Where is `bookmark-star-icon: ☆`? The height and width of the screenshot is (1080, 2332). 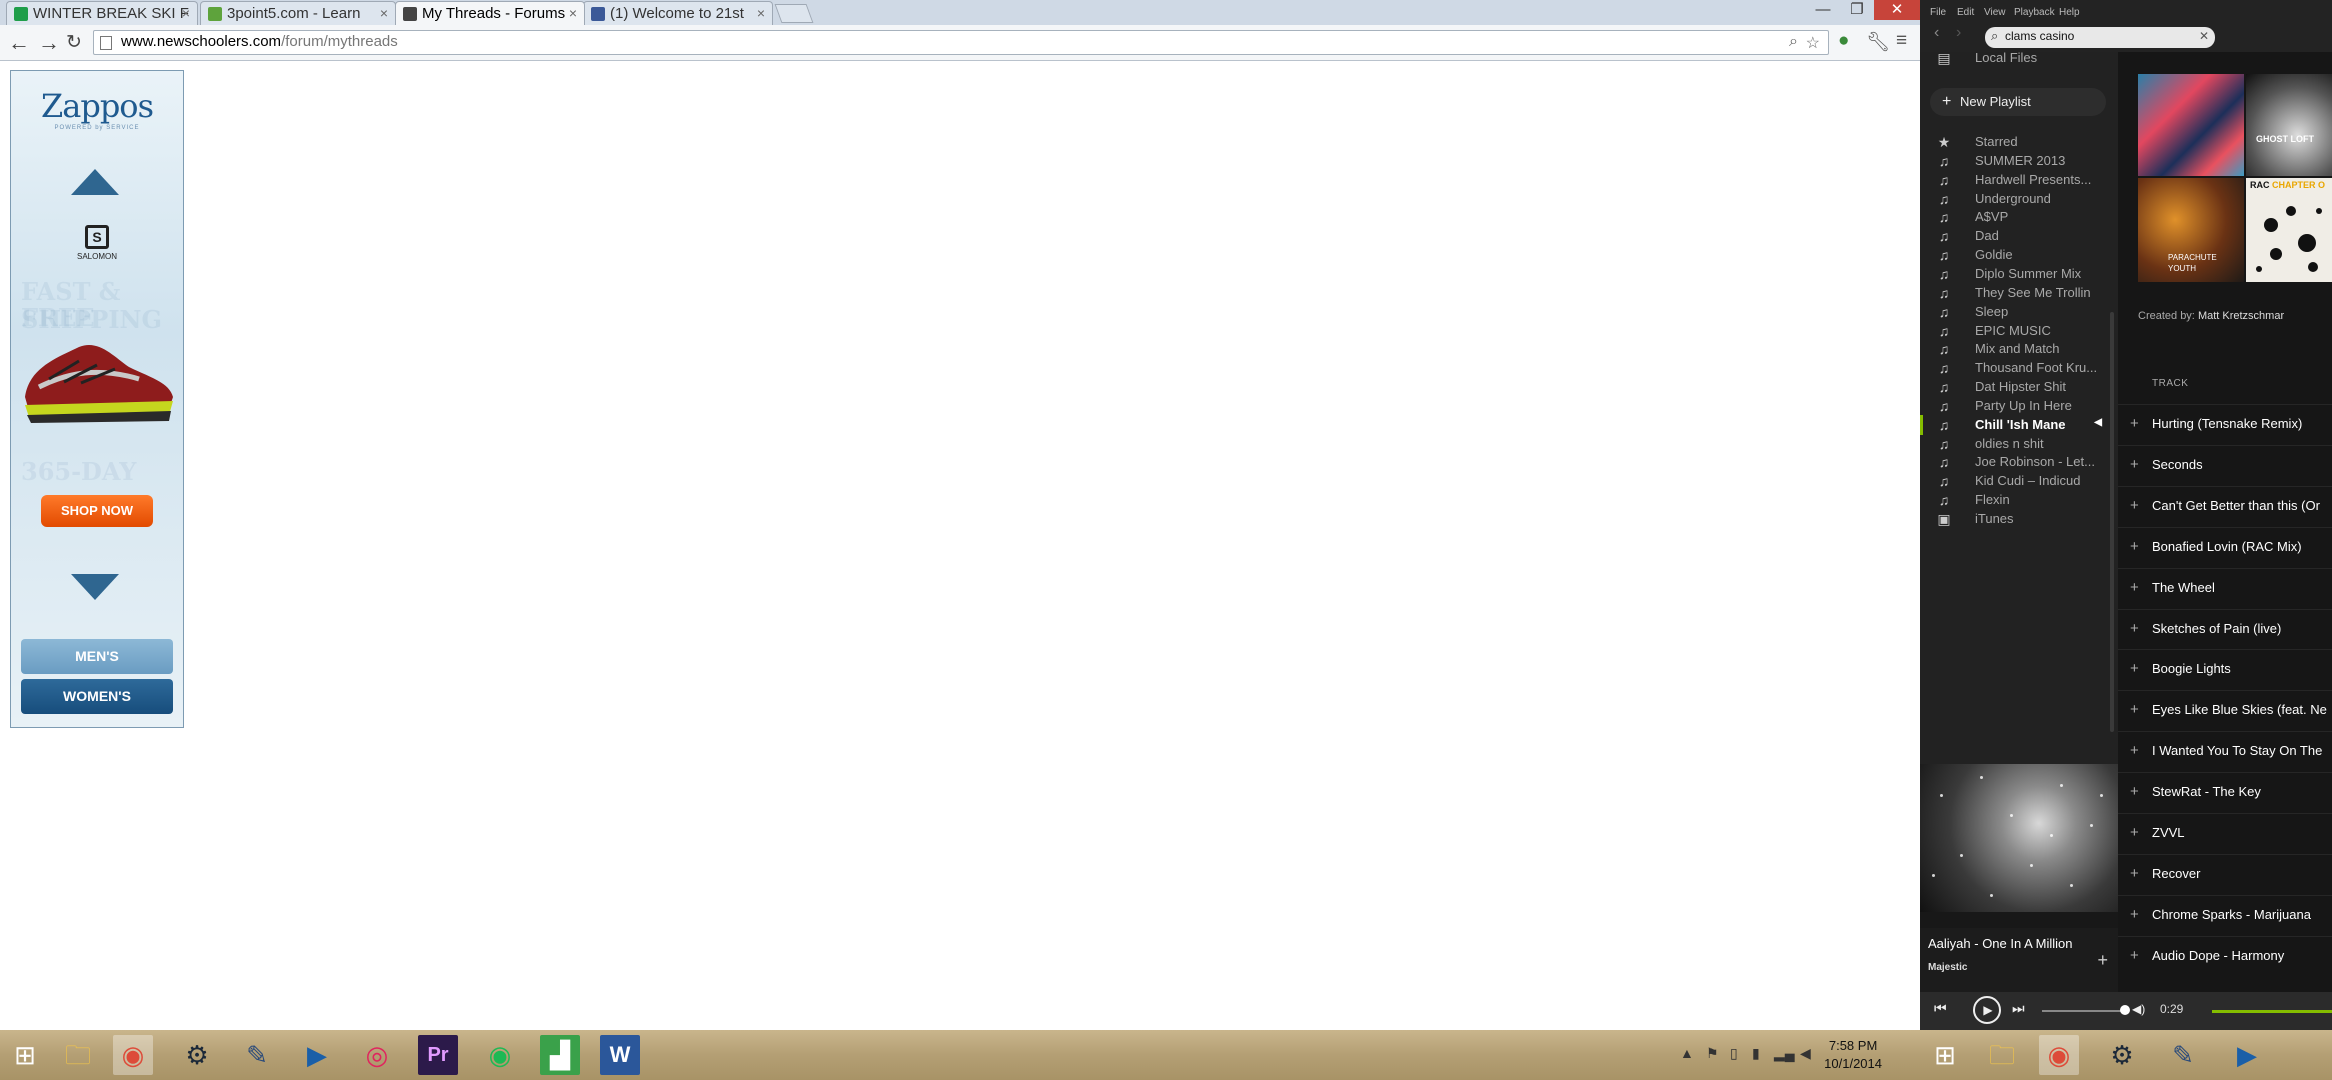
bookmark-star-icon: ☆ is located at coordinates (1813, 43).